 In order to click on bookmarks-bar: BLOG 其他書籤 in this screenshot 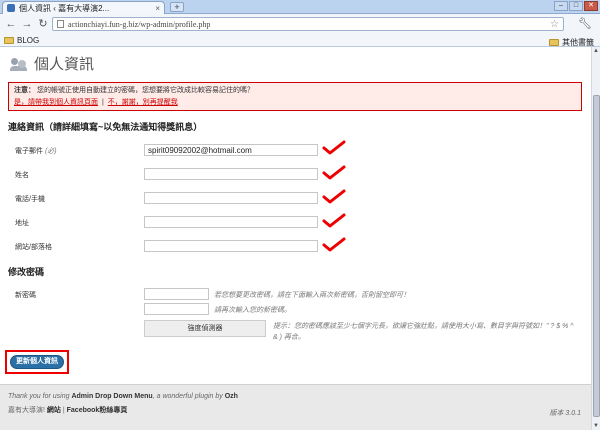, I will do `click(300, 40)`.